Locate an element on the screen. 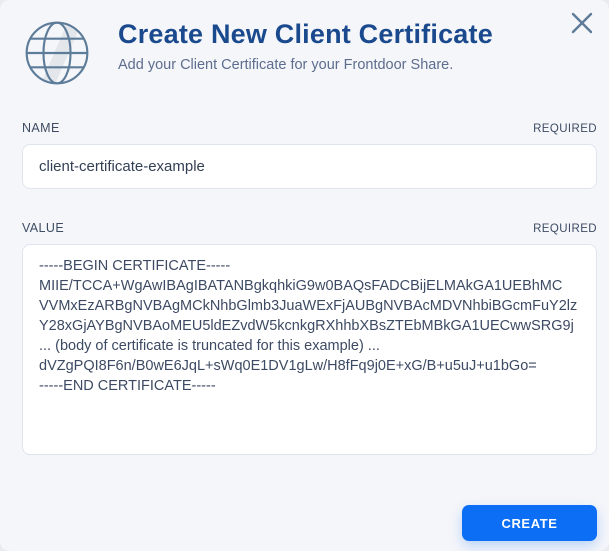 Image resolution: width=609 pixels, height=551 pixels. modal-title: Create New Client Certificate is located at coordinates (305, 34).